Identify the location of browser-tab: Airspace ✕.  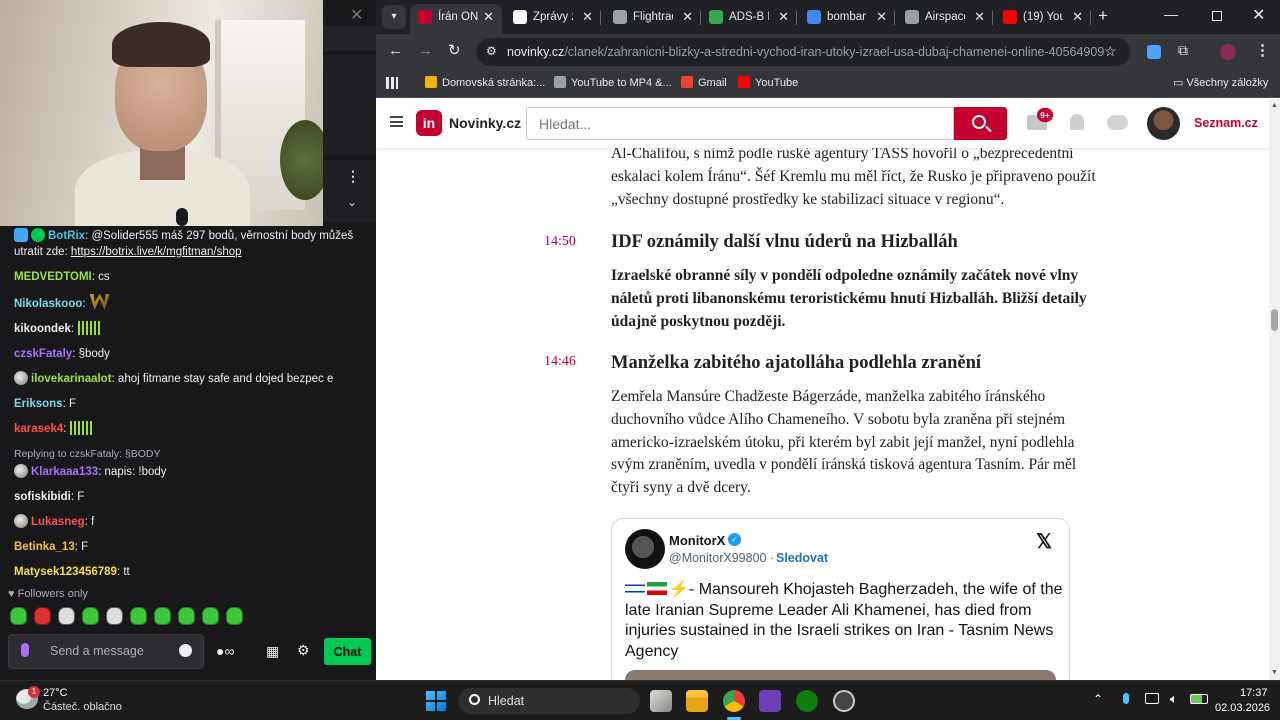
(945, 19).